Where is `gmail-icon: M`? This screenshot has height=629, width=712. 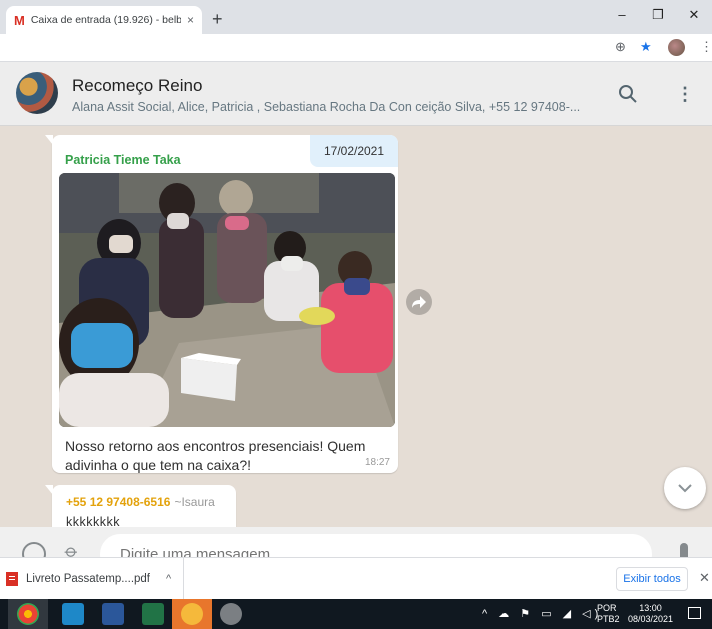
gmail-icon: M is located at coordinates (19, 20).